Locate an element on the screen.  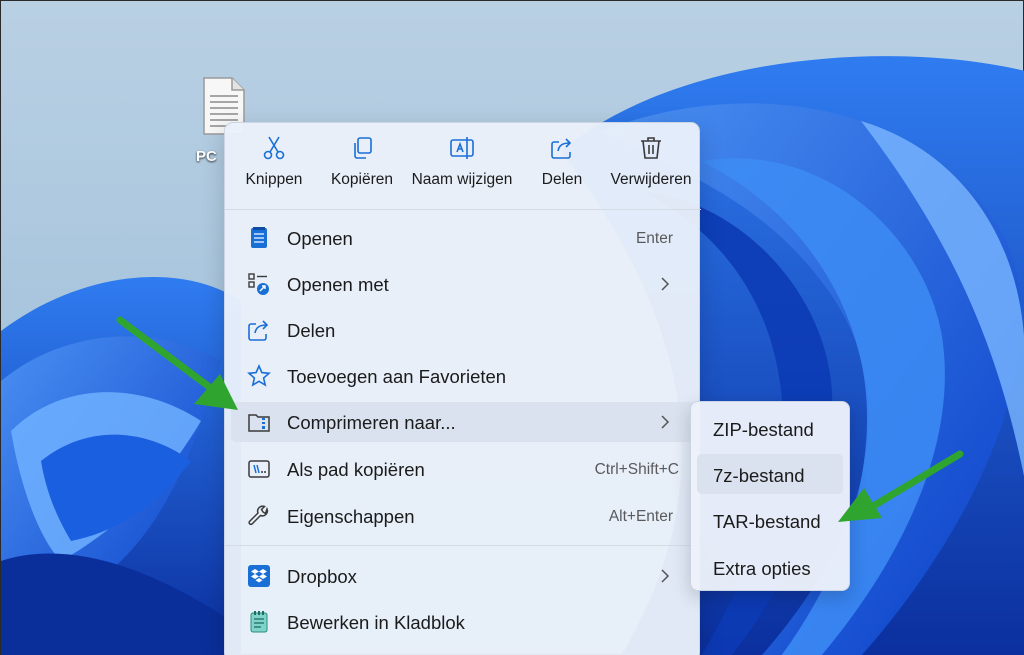
rename-label: Naam wijzigen is located at coordinates (462, 179).